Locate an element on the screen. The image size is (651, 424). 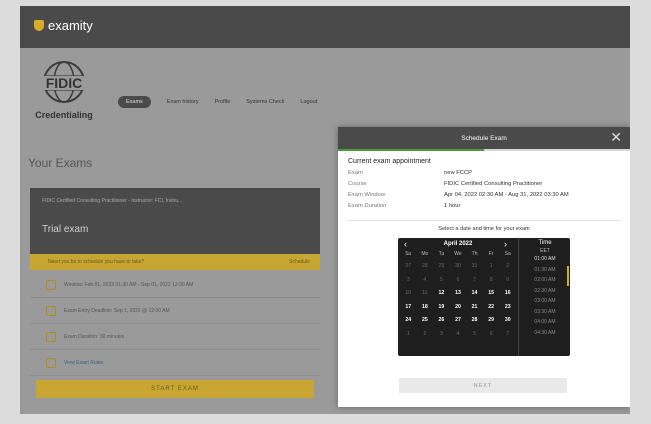
weekday-label: Sa is located at coordinates (507, 254).